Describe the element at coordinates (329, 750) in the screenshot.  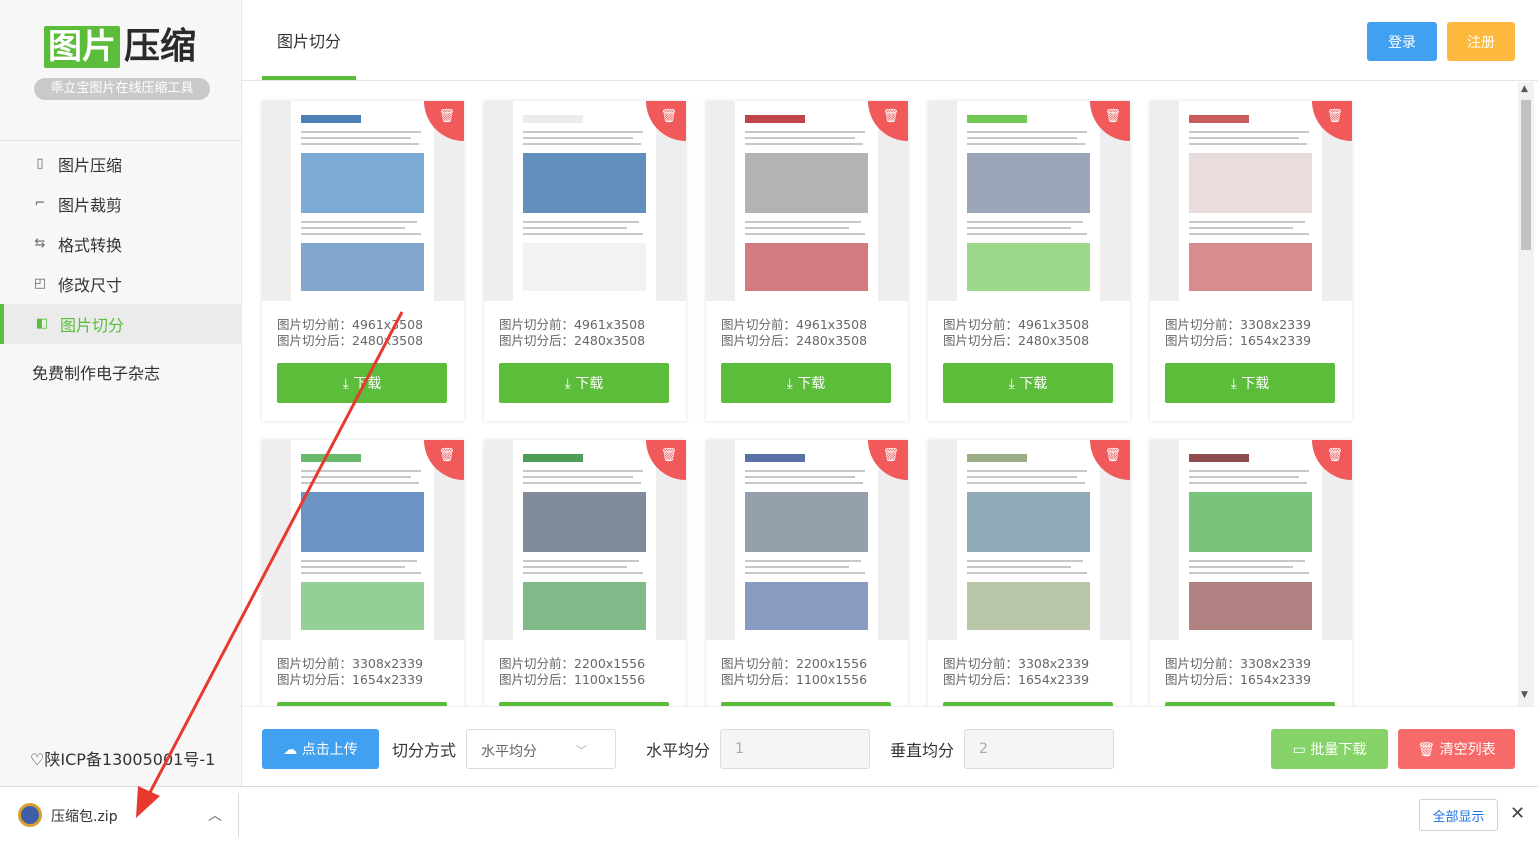
I see `upload-label: 点击上传` at that location.